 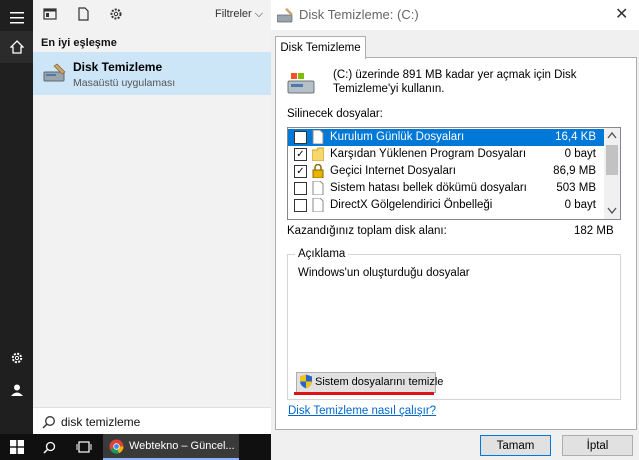 I want to click on task-view-button, so click(x=83, y=447).